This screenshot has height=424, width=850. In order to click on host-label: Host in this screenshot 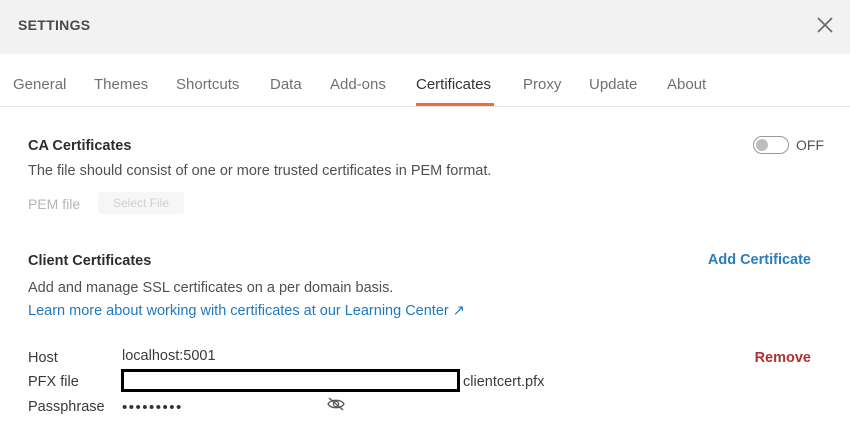, I will do `click(43, 358)`.